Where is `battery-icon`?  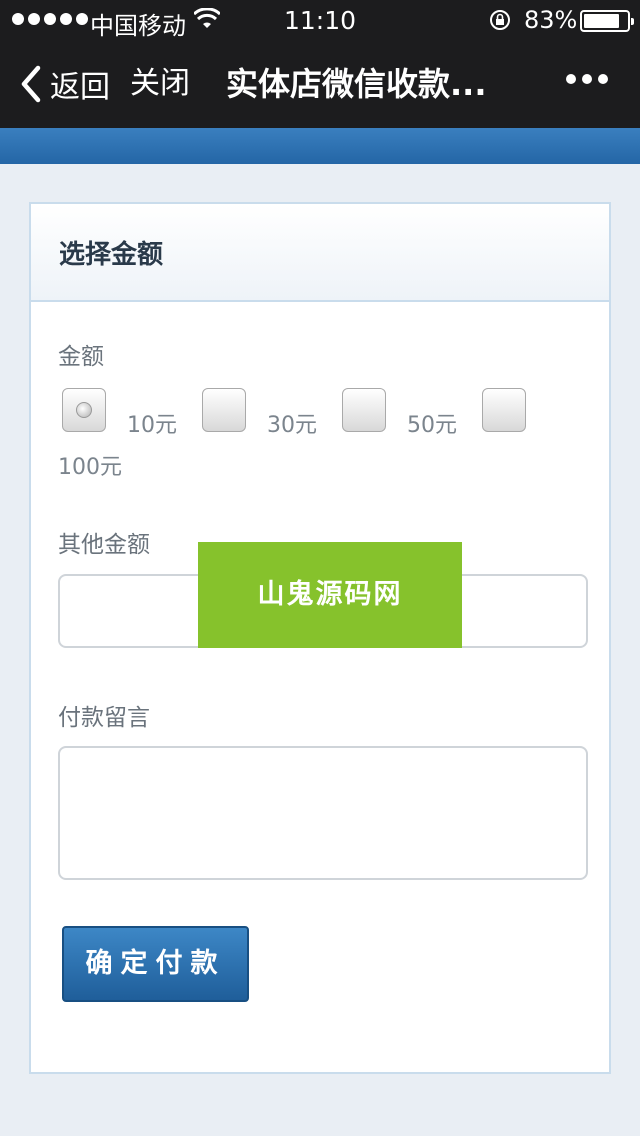
battery-icon is located at coordinates (607, 21).